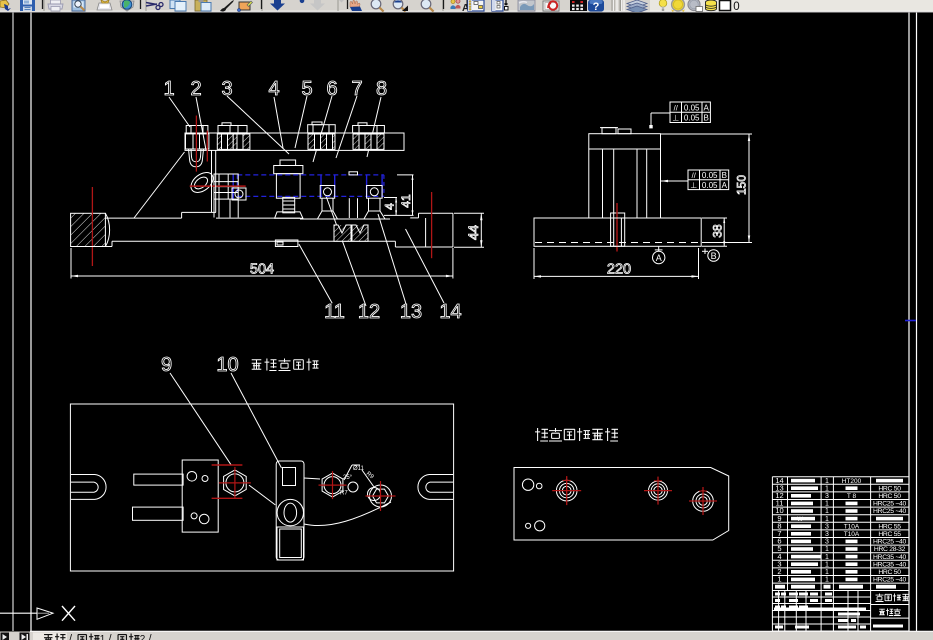  What do you see at coordinates (411, 312) in the screenshot?
I see `svg-text: 13` at bounding box center [411, 312].